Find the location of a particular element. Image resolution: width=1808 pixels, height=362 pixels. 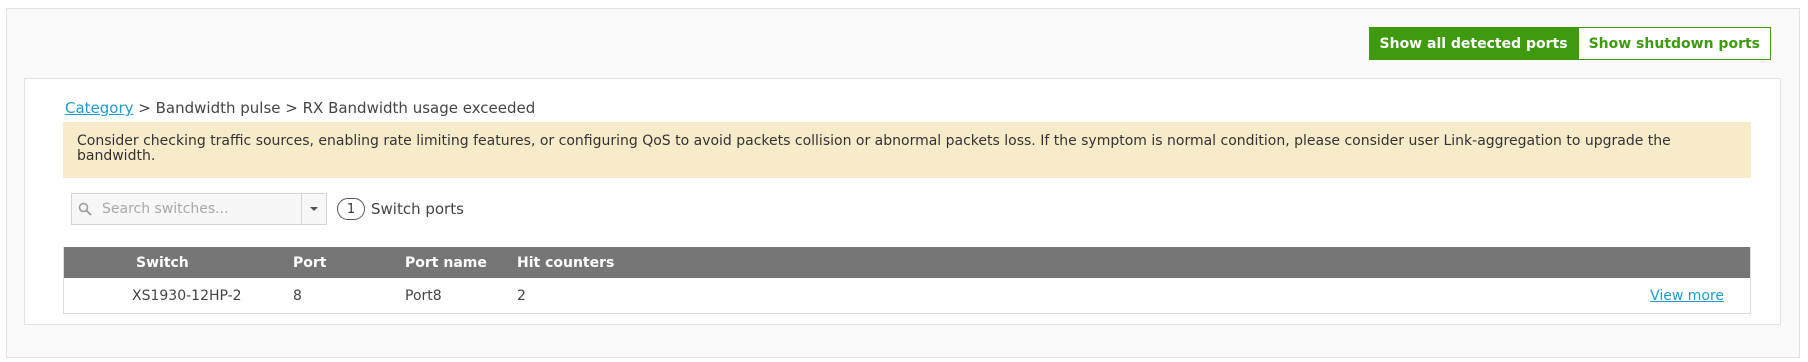

search-switches-input is located at coordinates (199, 209).